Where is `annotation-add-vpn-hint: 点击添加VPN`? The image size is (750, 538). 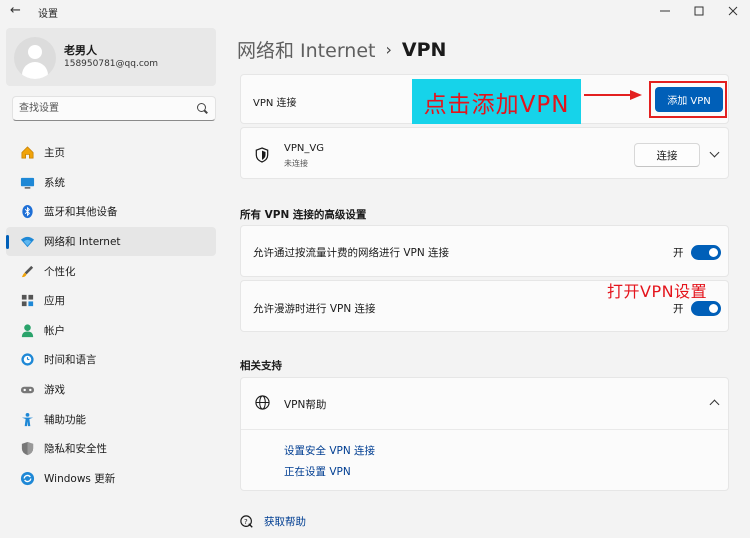 annotation-add-vpn-hint: 点击添加VPN is located at coordinates (496, 101).